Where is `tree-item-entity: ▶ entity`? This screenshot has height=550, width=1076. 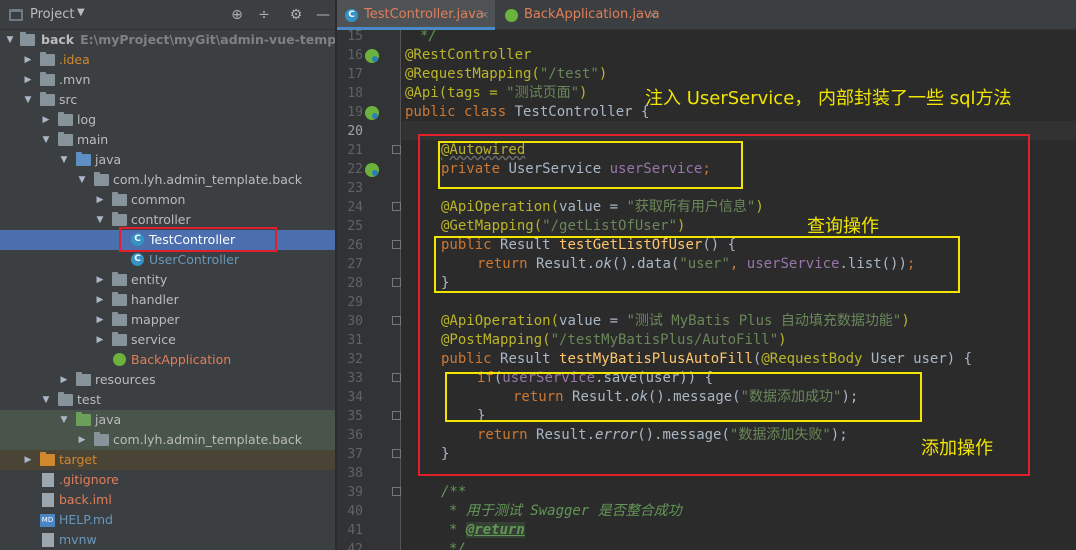 tree-item-entity: ▶ entity is located at coordinates (167, 280).